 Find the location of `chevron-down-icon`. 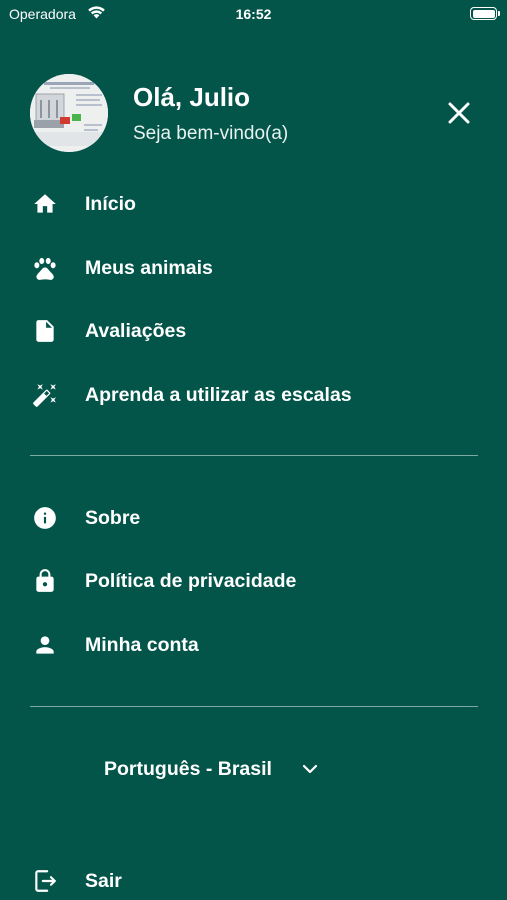

chevron-down-icon is located at coordinates (310, 769).